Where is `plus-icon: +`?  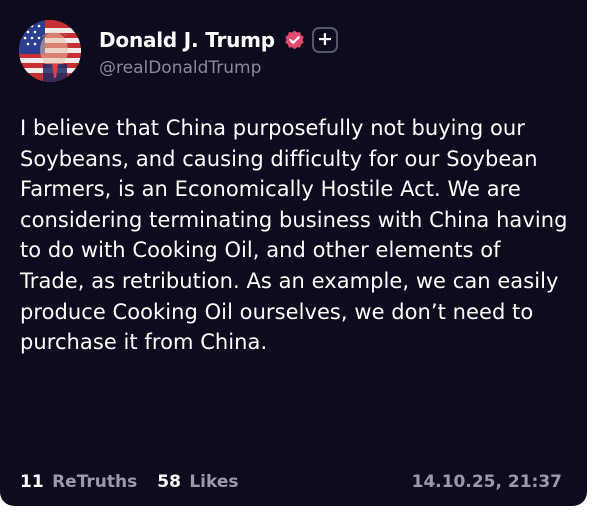 plus-icon: + is located at coordinates (324, 40).